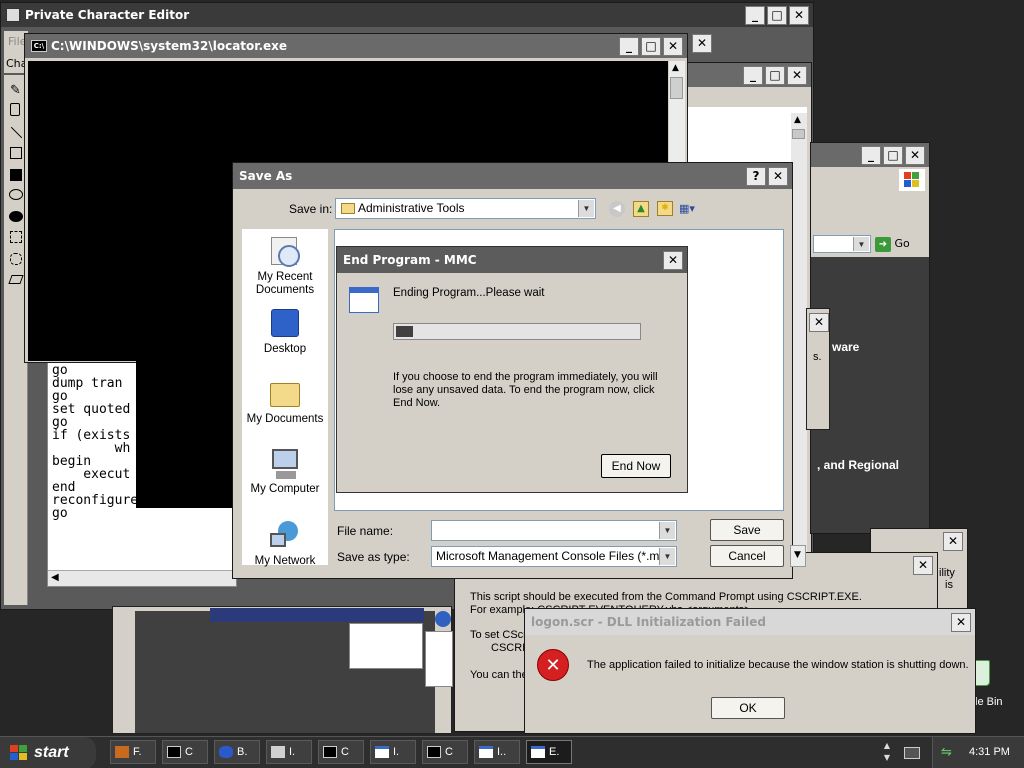 This screenshot has width=1024, height=768. What do you see at coordinates (16, 132) in the screenshot?
I see `line-tool-icon` at bounding box center [16, 132].